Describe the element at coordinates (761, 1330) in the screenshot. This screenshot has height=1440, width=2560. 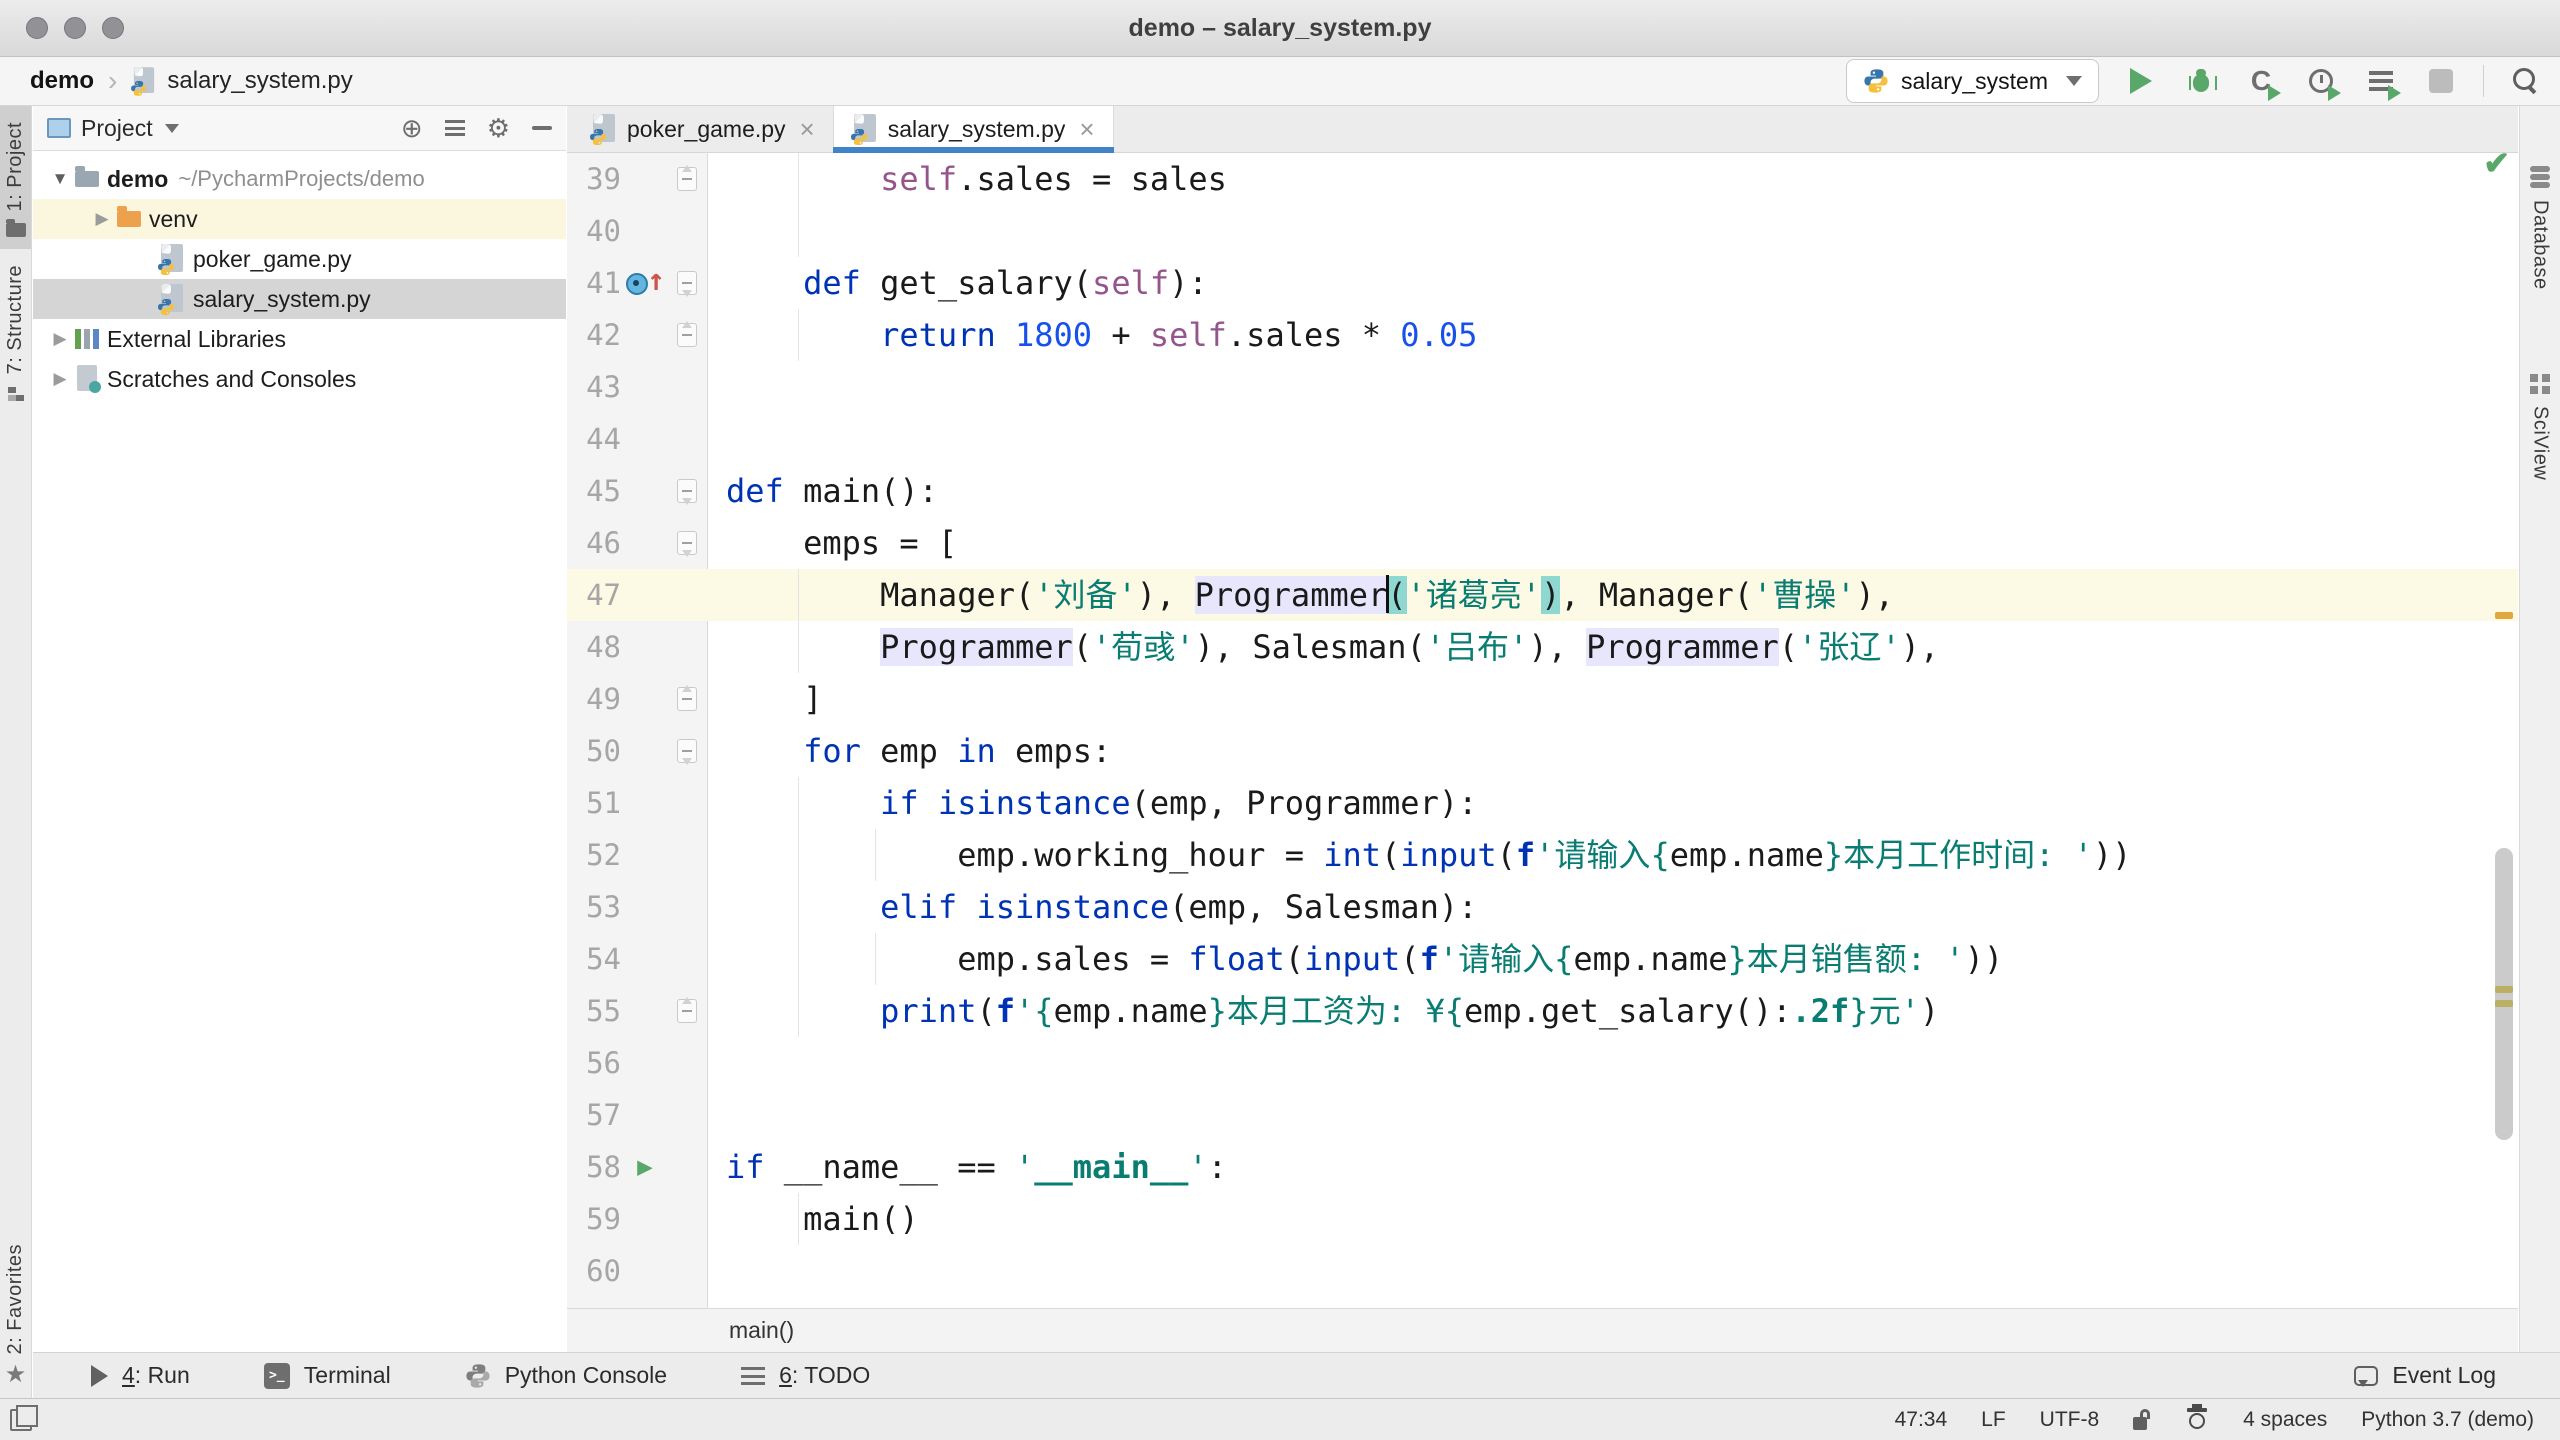
I see `editor-breadcrumb-item: main()` at that location.